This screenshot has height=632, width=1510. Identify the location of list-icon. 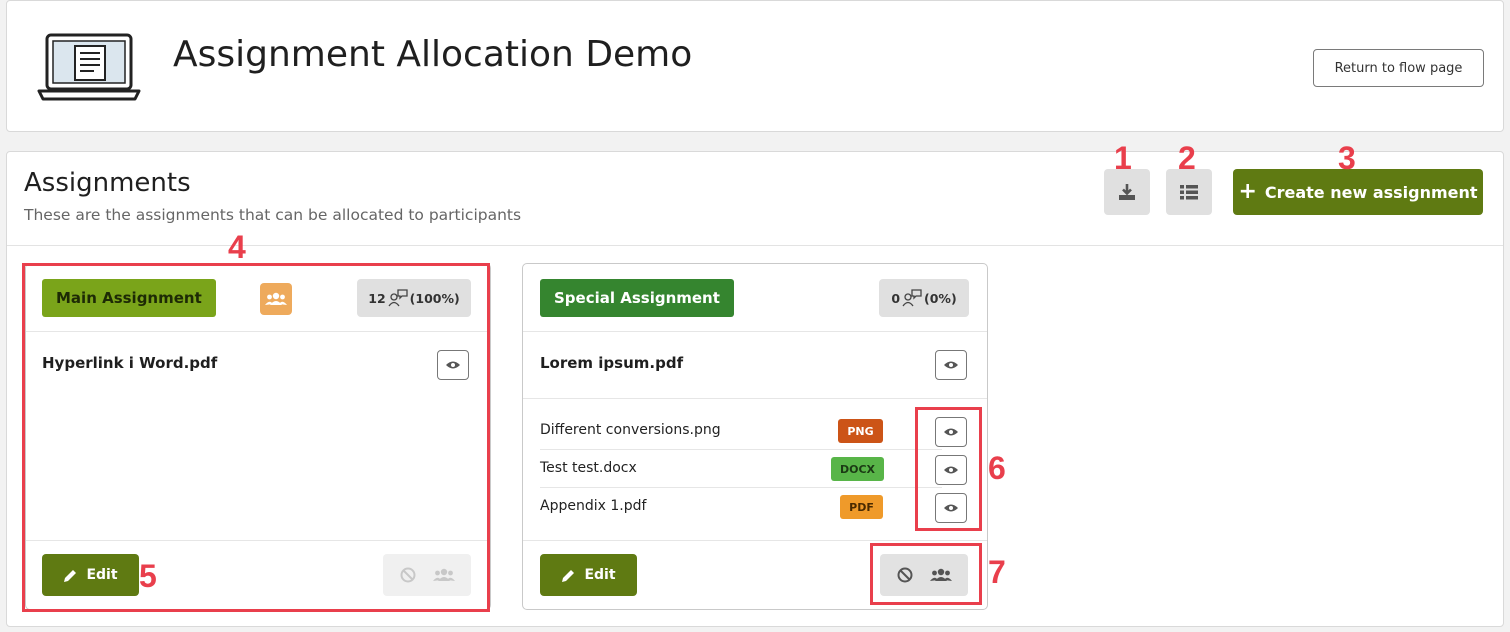
(1189, 192).